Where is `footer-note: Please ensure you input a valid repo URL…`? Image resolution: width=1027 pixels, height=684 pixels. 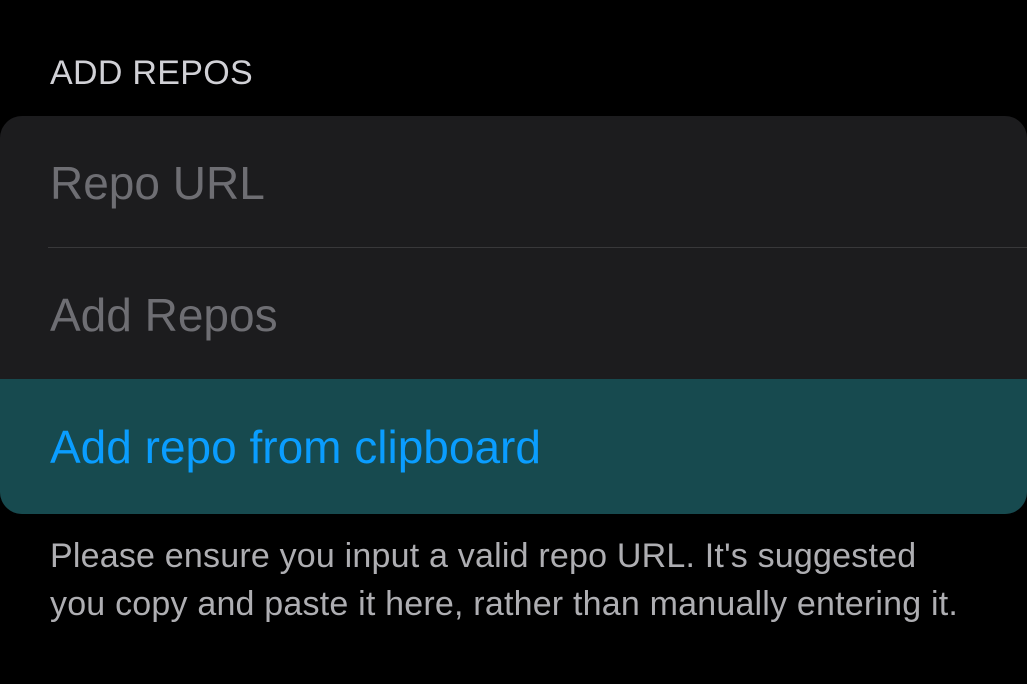 footer-note: Please ensure you input a valid repo URL… is located at coordinates (504, 580).